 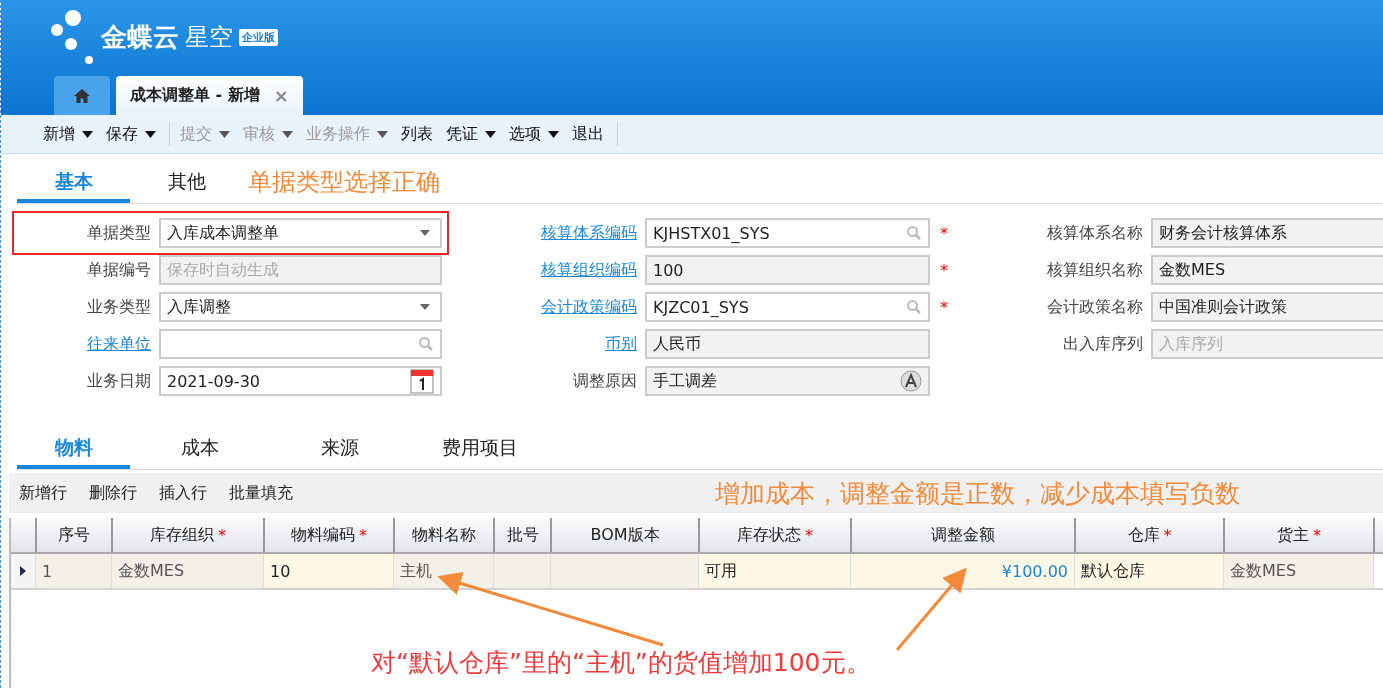 I want to click on input-field: 财务会计核算体系, so click(x=1267, y=233).